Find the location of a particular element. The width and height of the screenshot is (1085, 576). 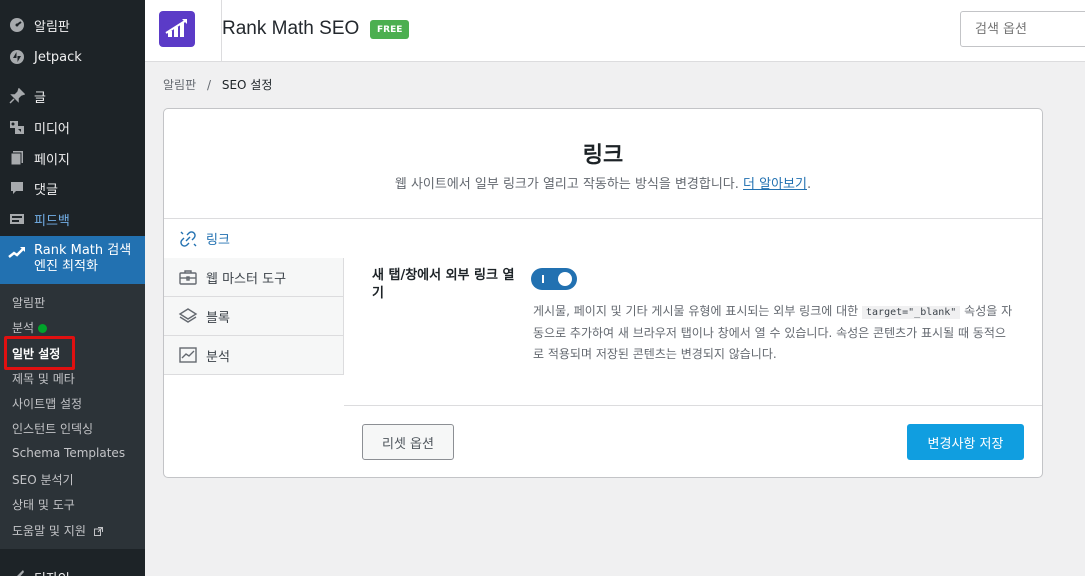

feedback-icon is located at coordinates (17, 219).